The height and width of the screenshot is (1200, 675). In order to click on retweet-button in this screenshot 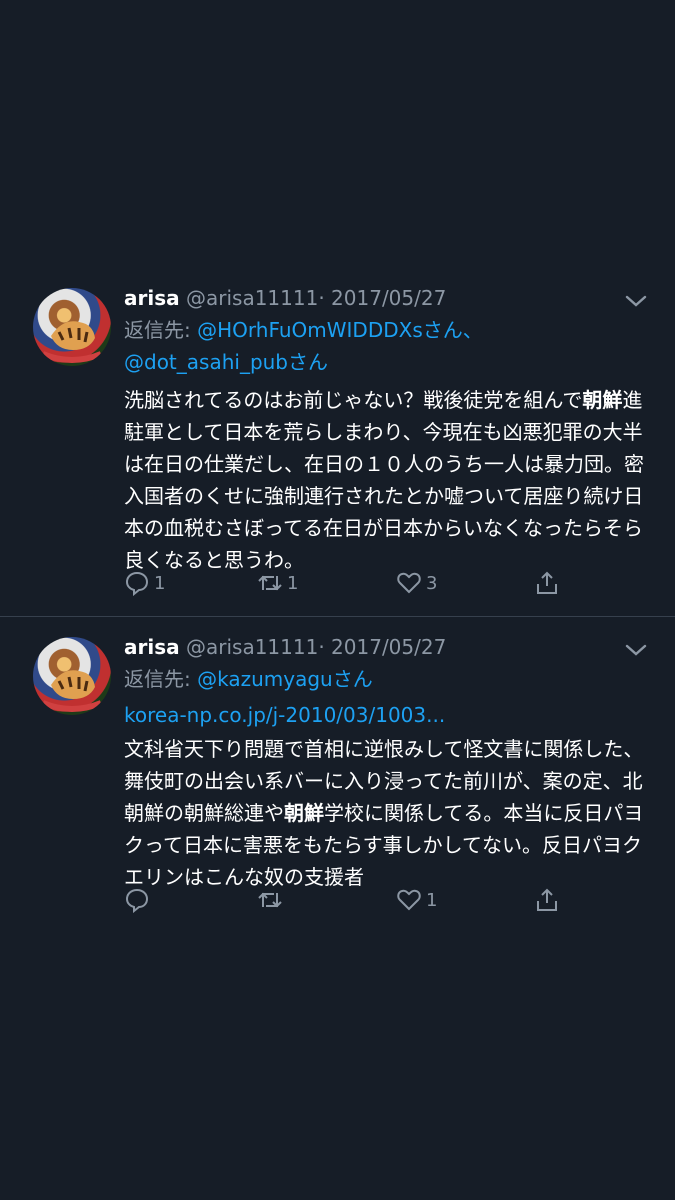, I will do `click(272, 900)`.